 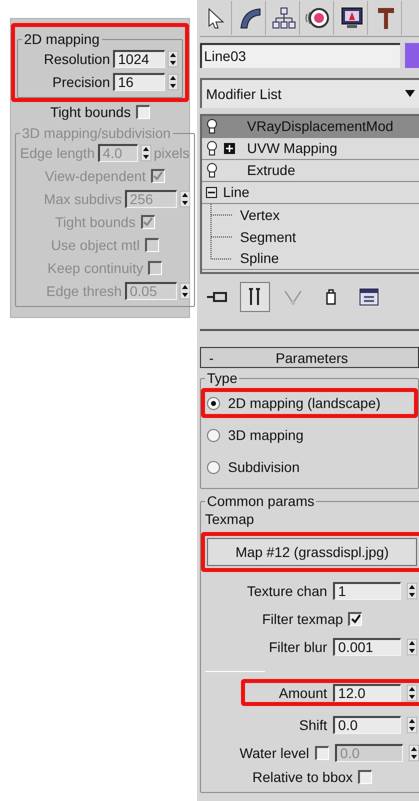 I want to click on trash-icon, so click(x=331, y=297).